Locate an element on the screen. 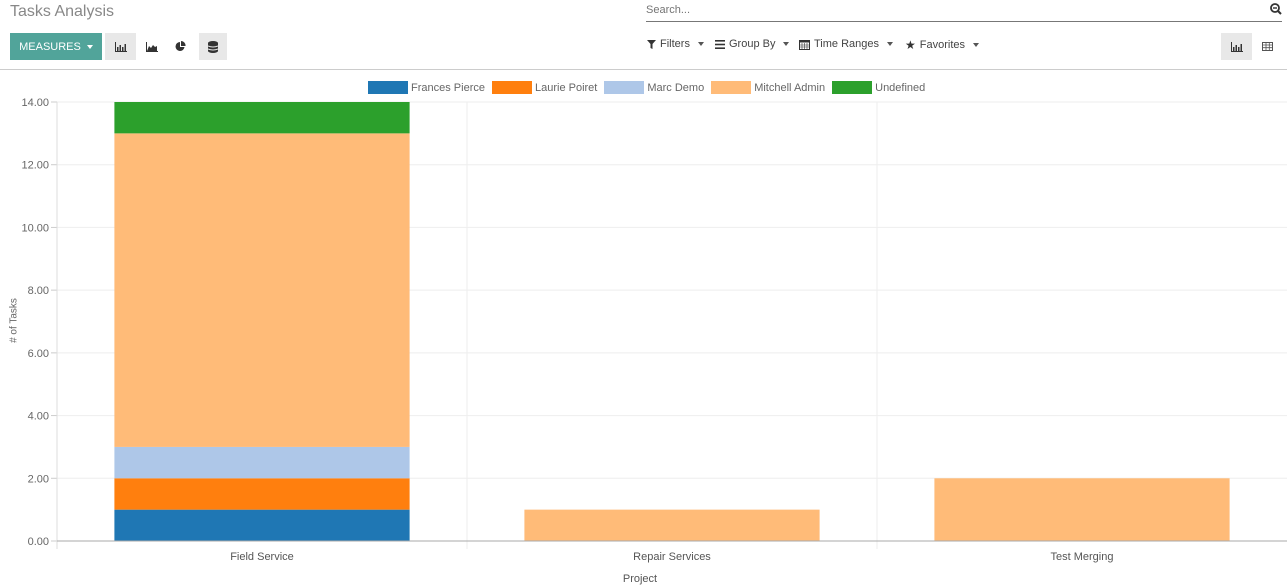  graph-view-button is located at coordinates (1236, 46).